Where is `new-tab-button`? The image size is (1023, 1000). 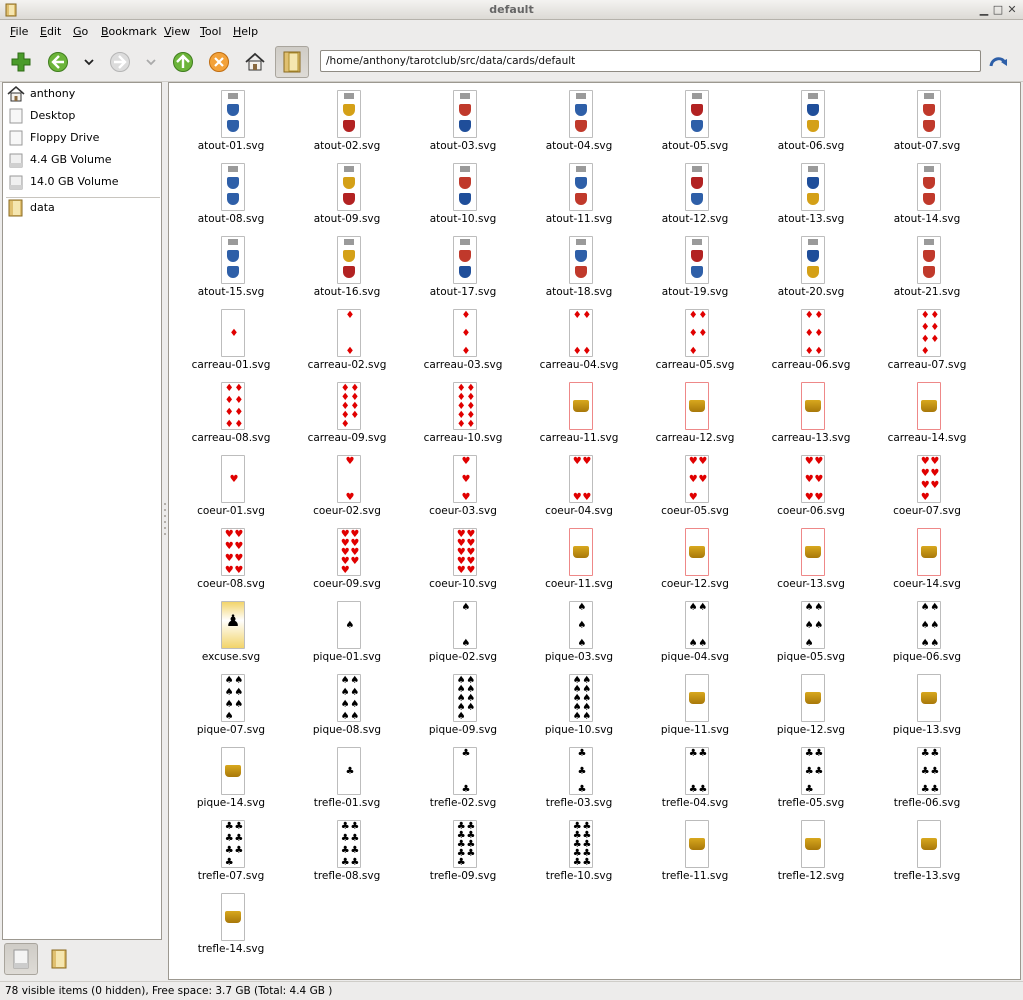
new-tab-button is located at coordinates (21, 62).